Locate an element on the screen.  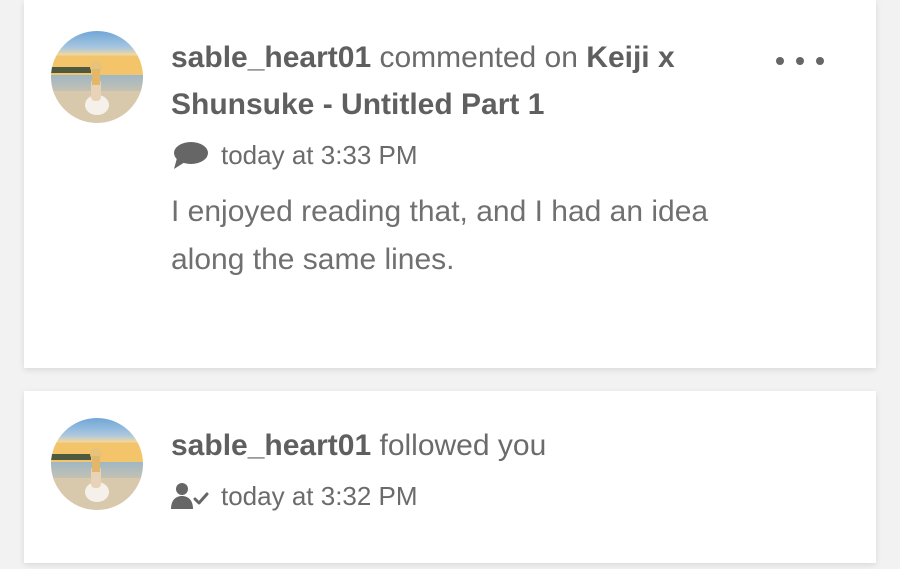
notification-headline: sable_heart01 followed you is located at coordinates (453, 445).